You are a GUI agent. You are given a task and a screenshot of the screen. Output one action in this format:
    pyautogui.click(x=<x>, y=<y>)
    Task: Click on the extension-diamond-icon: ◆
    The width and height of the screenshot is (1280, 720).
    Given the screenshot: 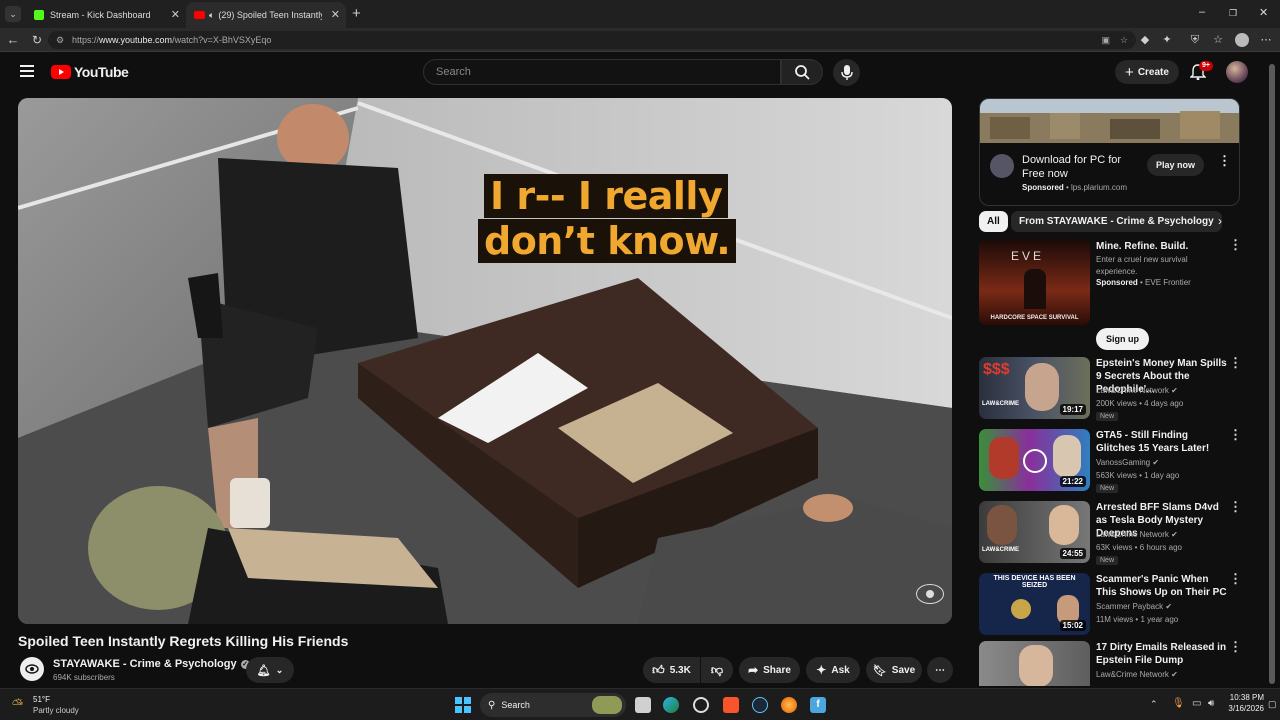 What is the action you would take?
    pyautogui.click(x=1145, y=40)
    